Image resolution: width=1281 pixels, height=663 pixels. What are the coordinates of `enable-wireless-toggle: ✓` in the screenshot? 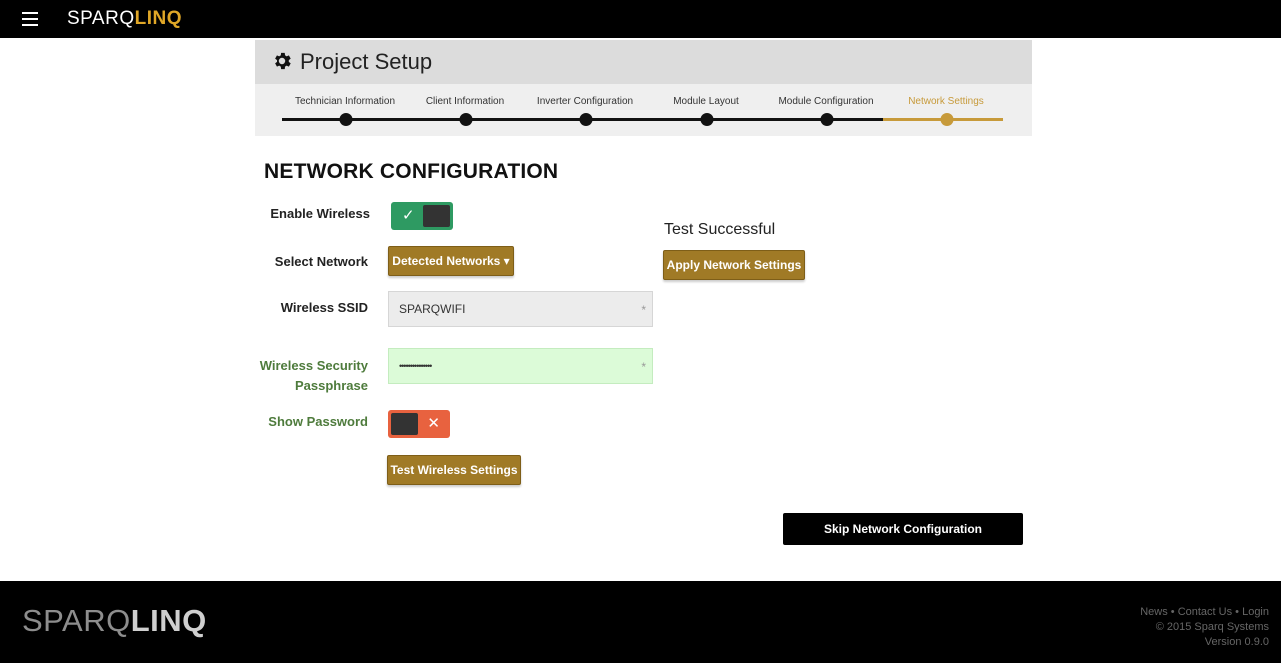 It's located at (422, 216).